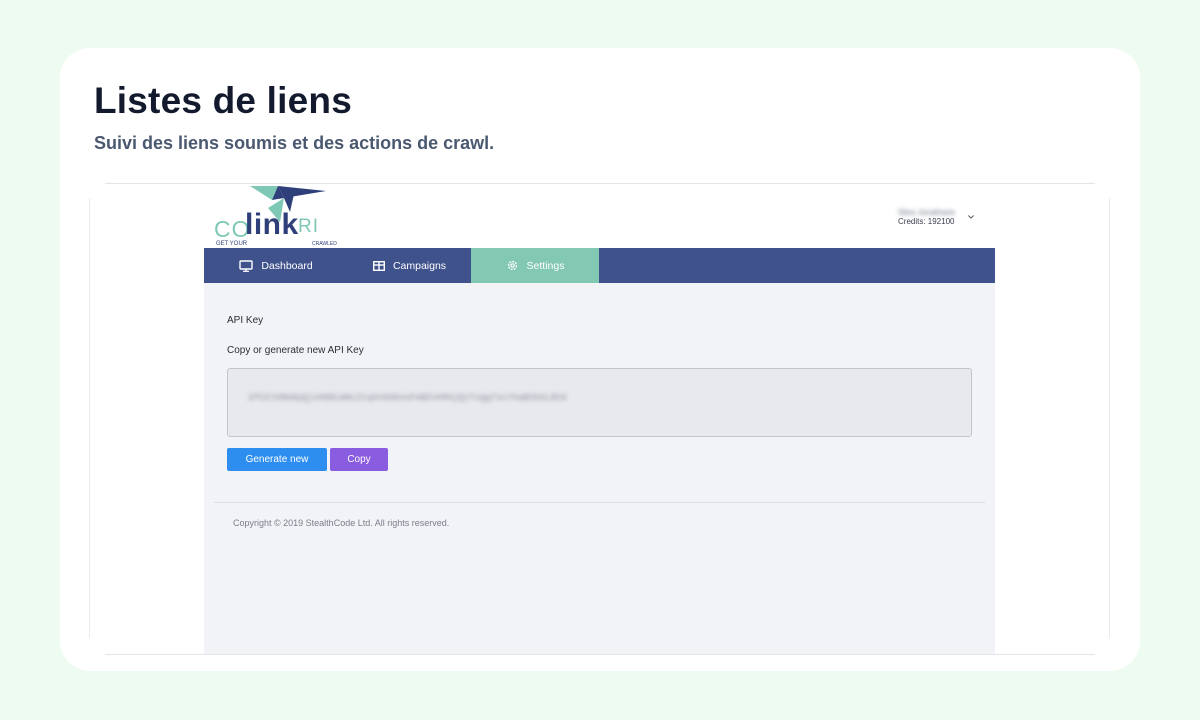  What do you see at coordinates (287, 265) in the screenshot?
I see `nav-label: Dashboard` at bounding box center [287, 265].